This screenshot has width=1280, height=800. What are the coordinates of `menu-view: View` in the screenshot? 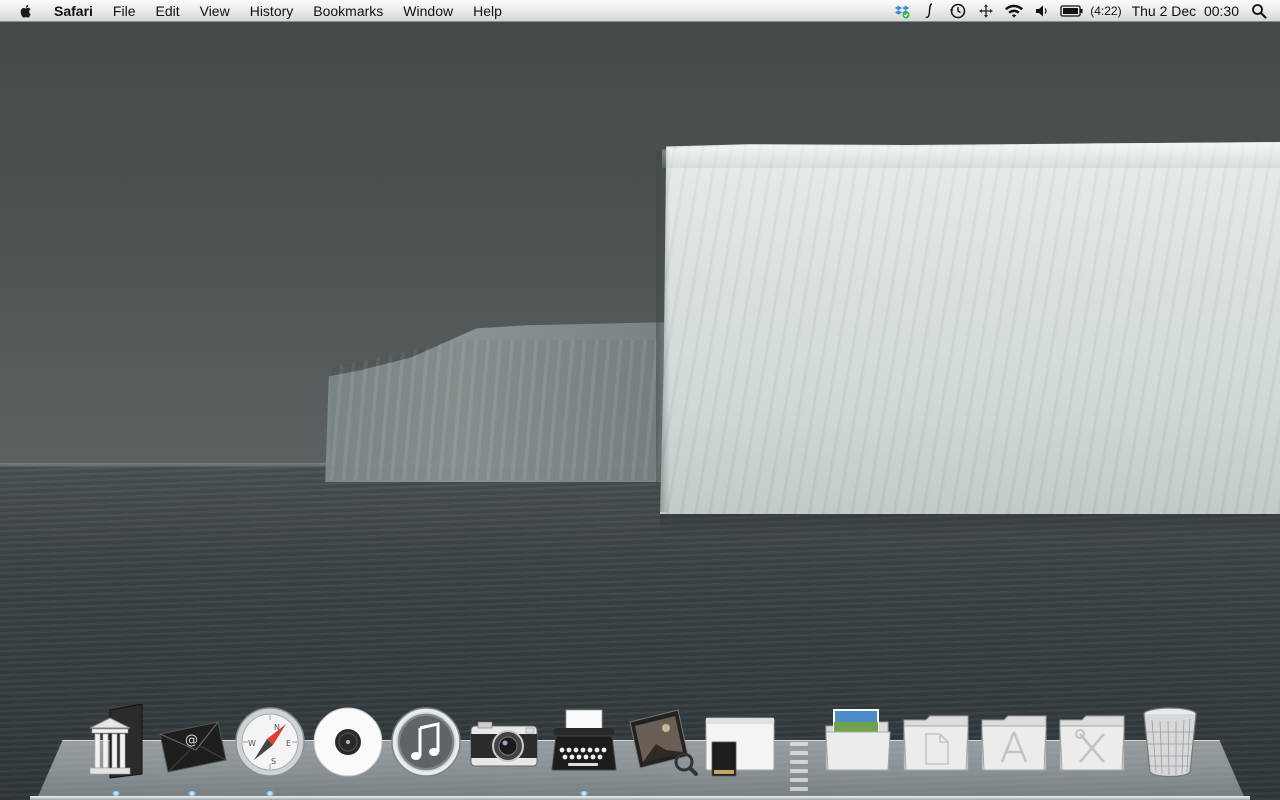 It's located at (215, 11).